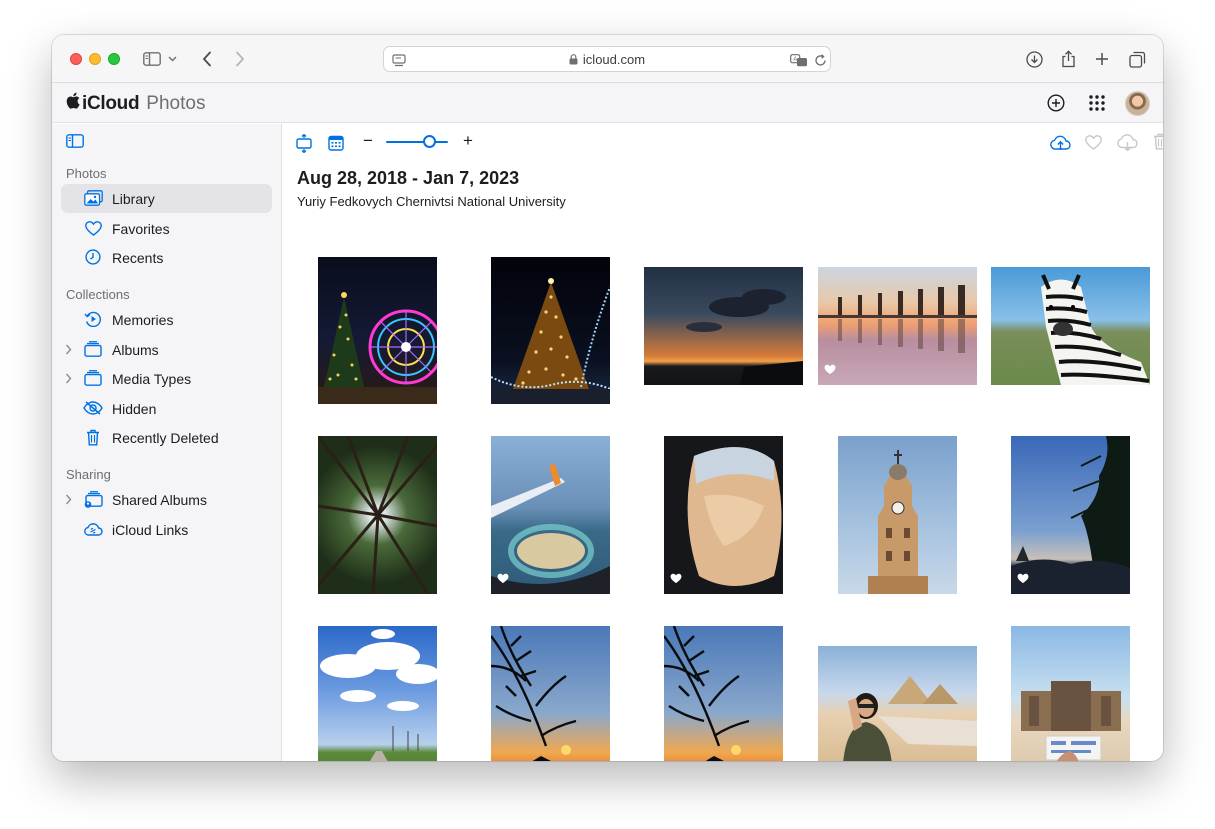  Describe the element at coordinates (152, 59) in the screenshot. I see `sidebar-icon` at that location.